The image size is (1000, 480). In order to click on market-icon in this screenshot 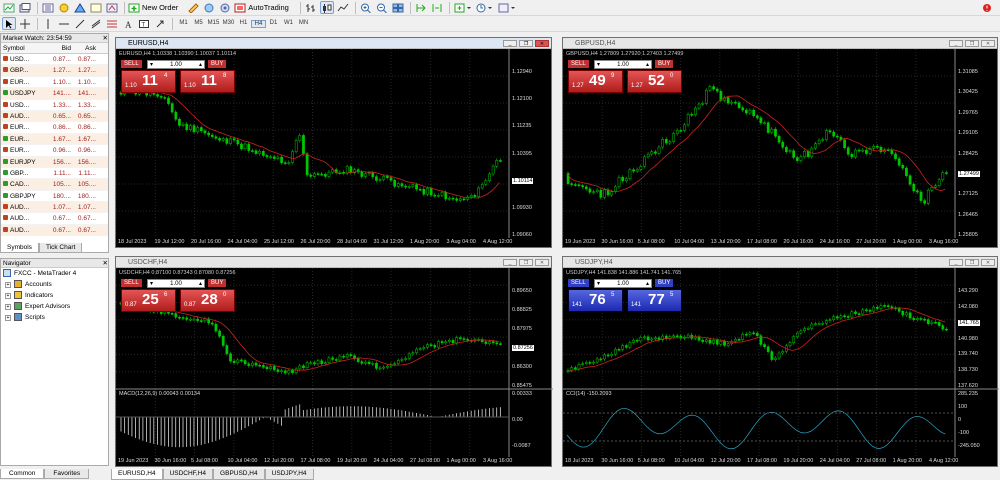, I will do `click(209, 7)`.